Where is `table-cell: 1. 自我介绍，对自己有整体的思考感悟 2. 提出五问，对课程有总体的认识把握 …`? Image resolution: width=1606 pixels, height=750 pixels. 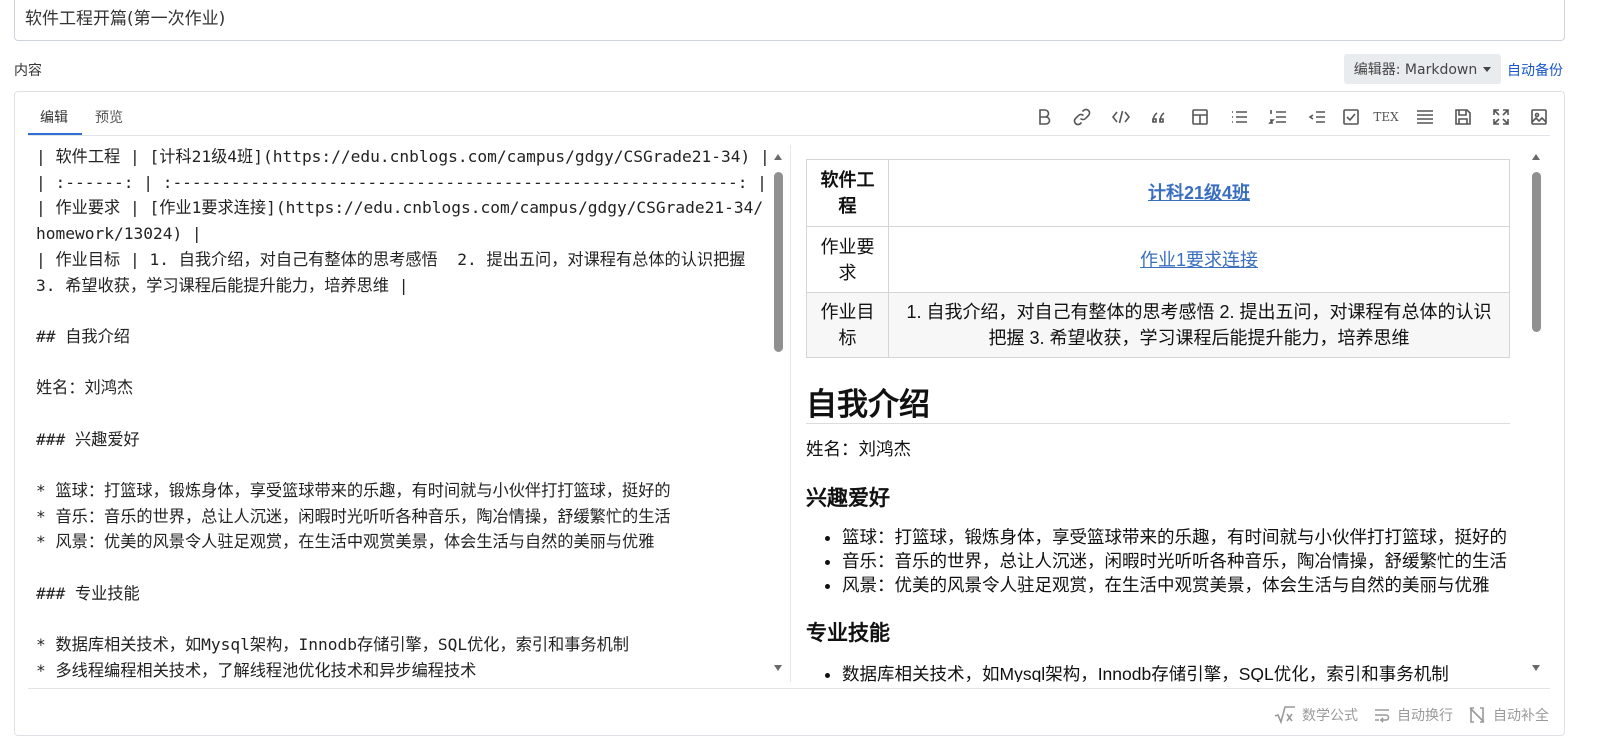
table-cell: 1. 自我介绍，对自己有整体的思考感悟 2. 提出五问，对课程有总体的认识把握 … is located at coordinates (1199, 325).